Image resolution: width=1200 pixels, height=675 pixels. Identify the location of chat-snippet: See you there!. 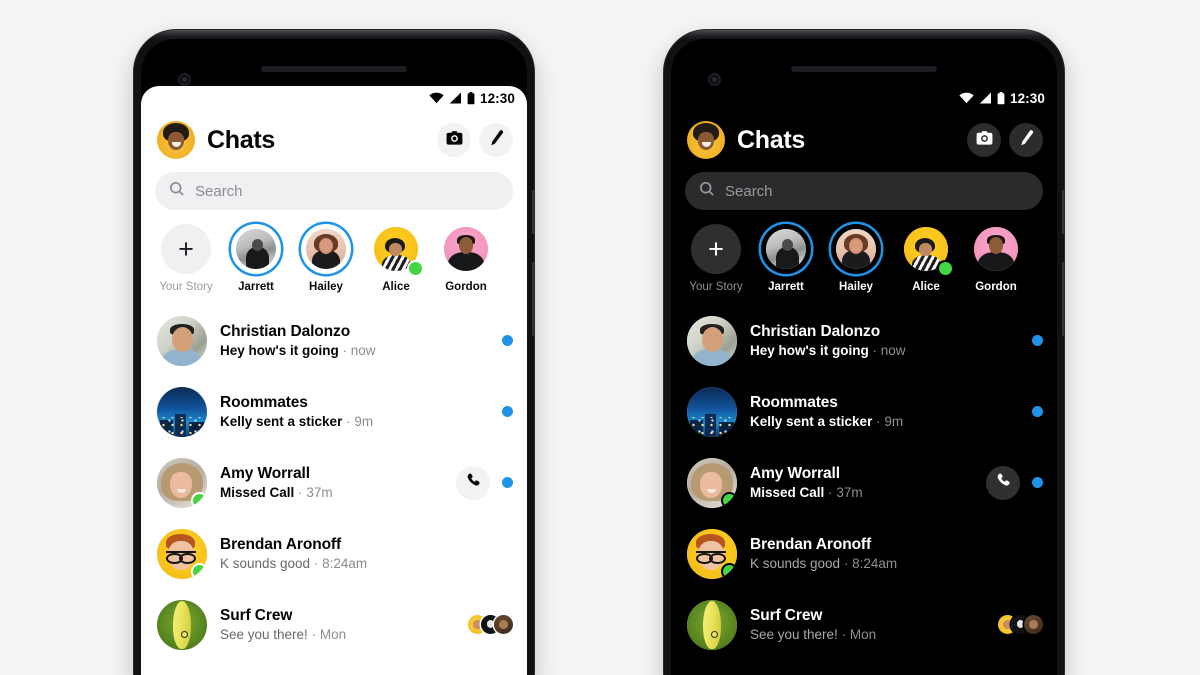
(794, 634).